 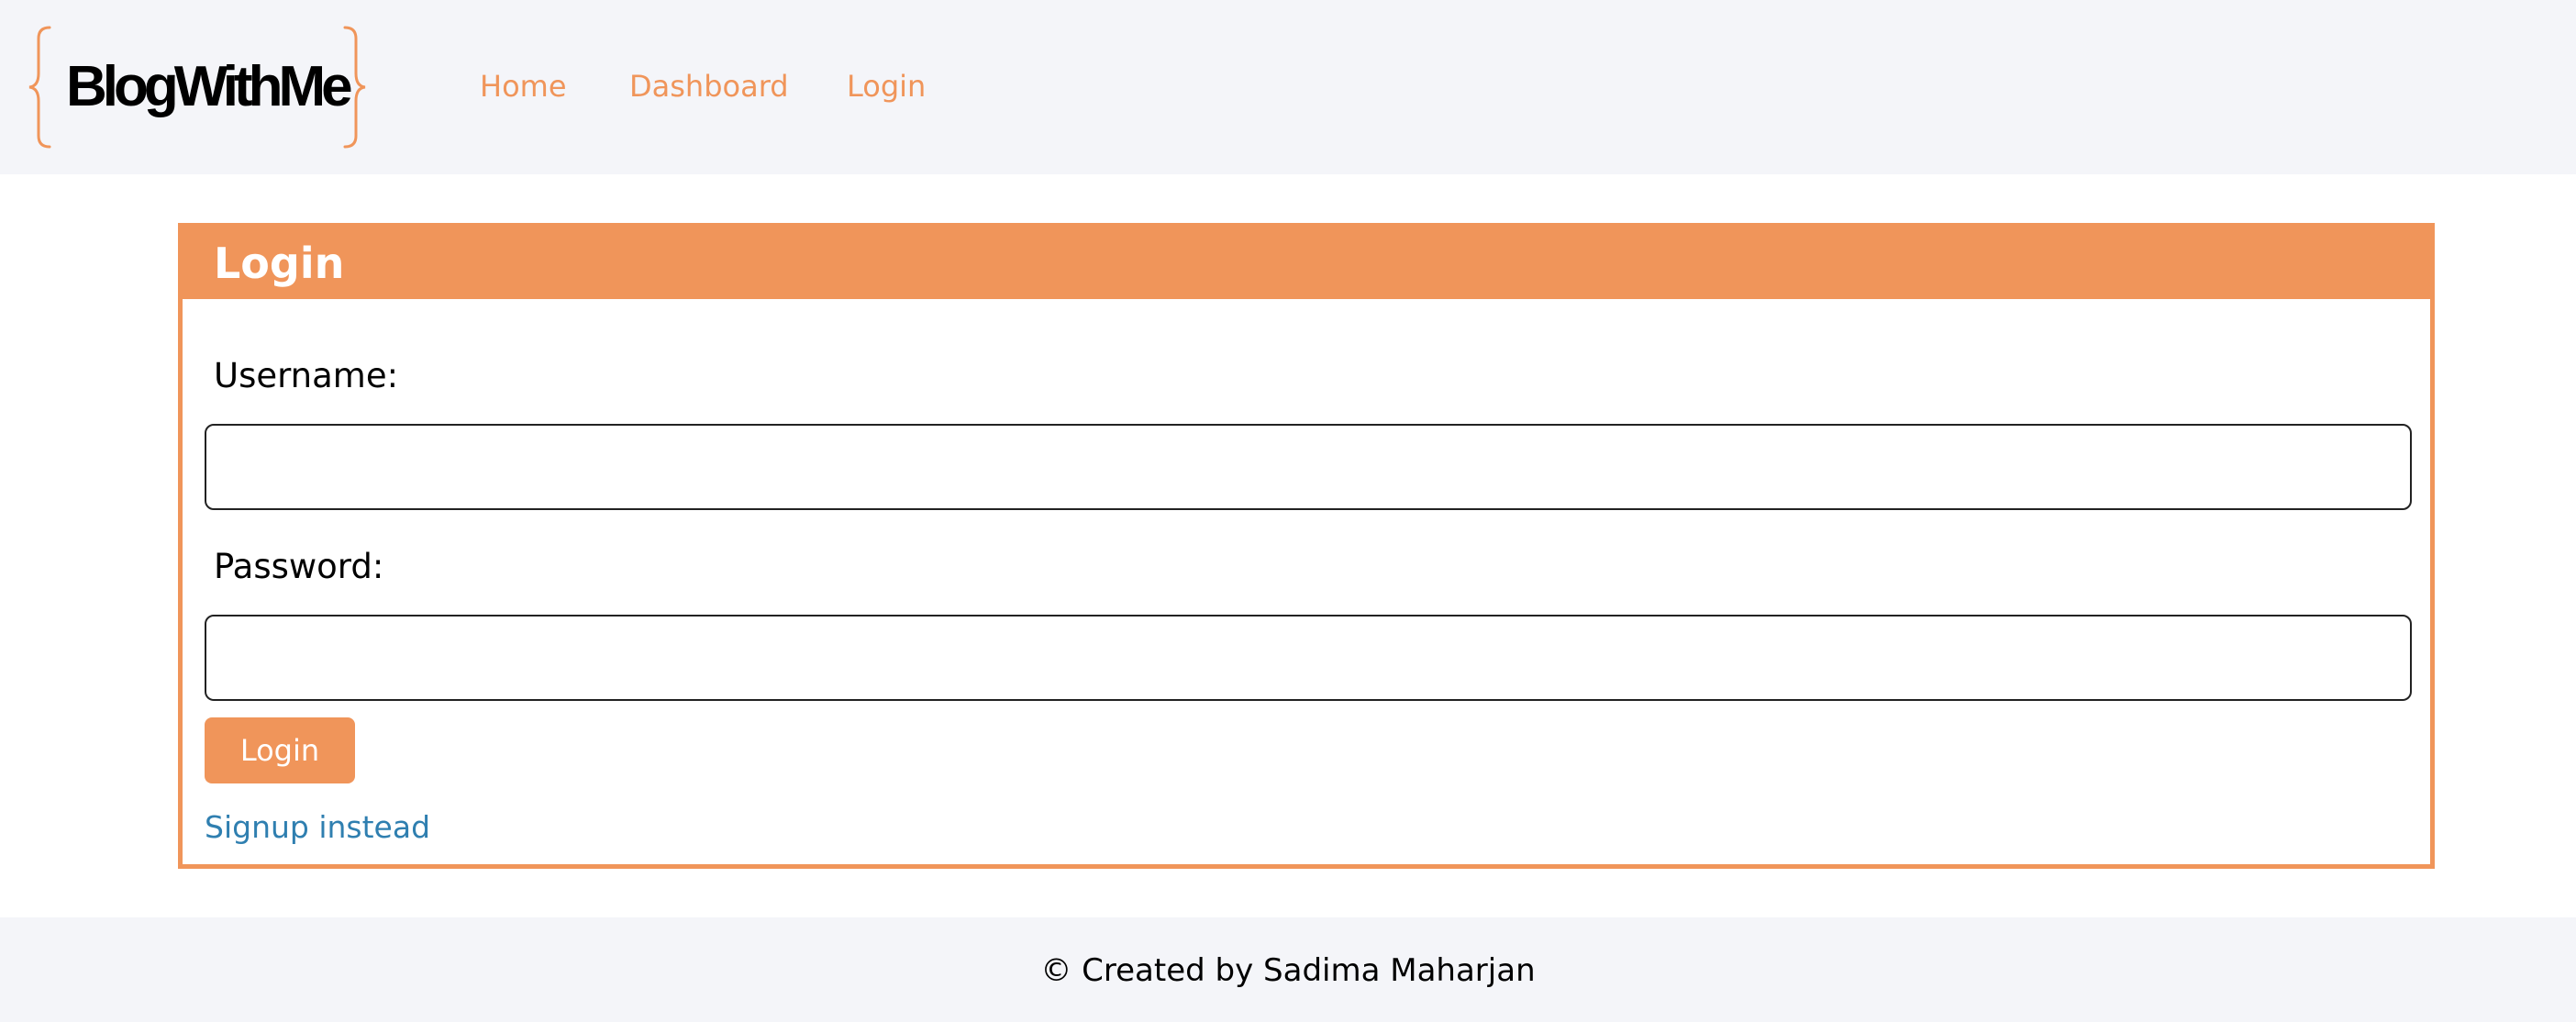 What do you see at coordinates (1308, 658) in the screenshot?
I see `password-input` at bounding box center [1308, 658].